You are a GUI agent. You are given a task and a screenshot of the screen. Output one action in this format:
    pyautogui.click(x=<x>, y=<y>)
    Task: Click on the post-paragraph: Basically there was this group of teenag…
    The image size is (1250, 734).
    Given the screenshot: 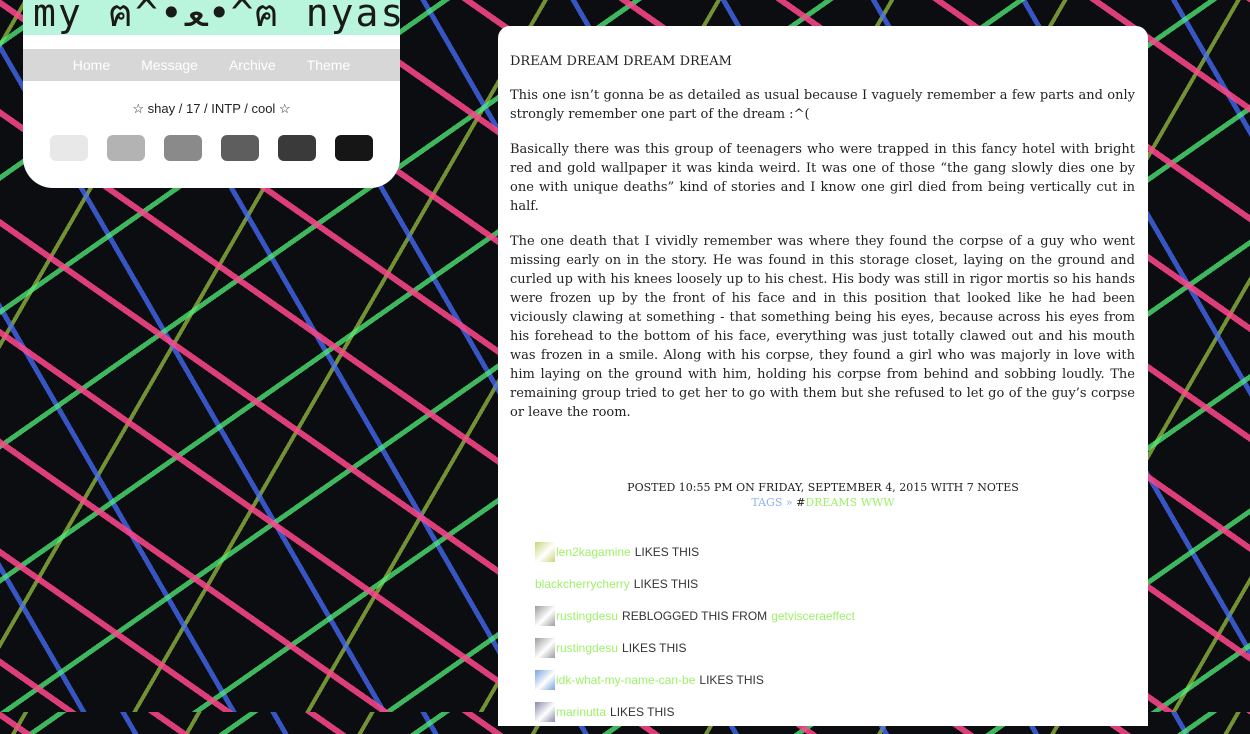 What is the action you would take?
    pyautogui.click(x=822, y=178)
    